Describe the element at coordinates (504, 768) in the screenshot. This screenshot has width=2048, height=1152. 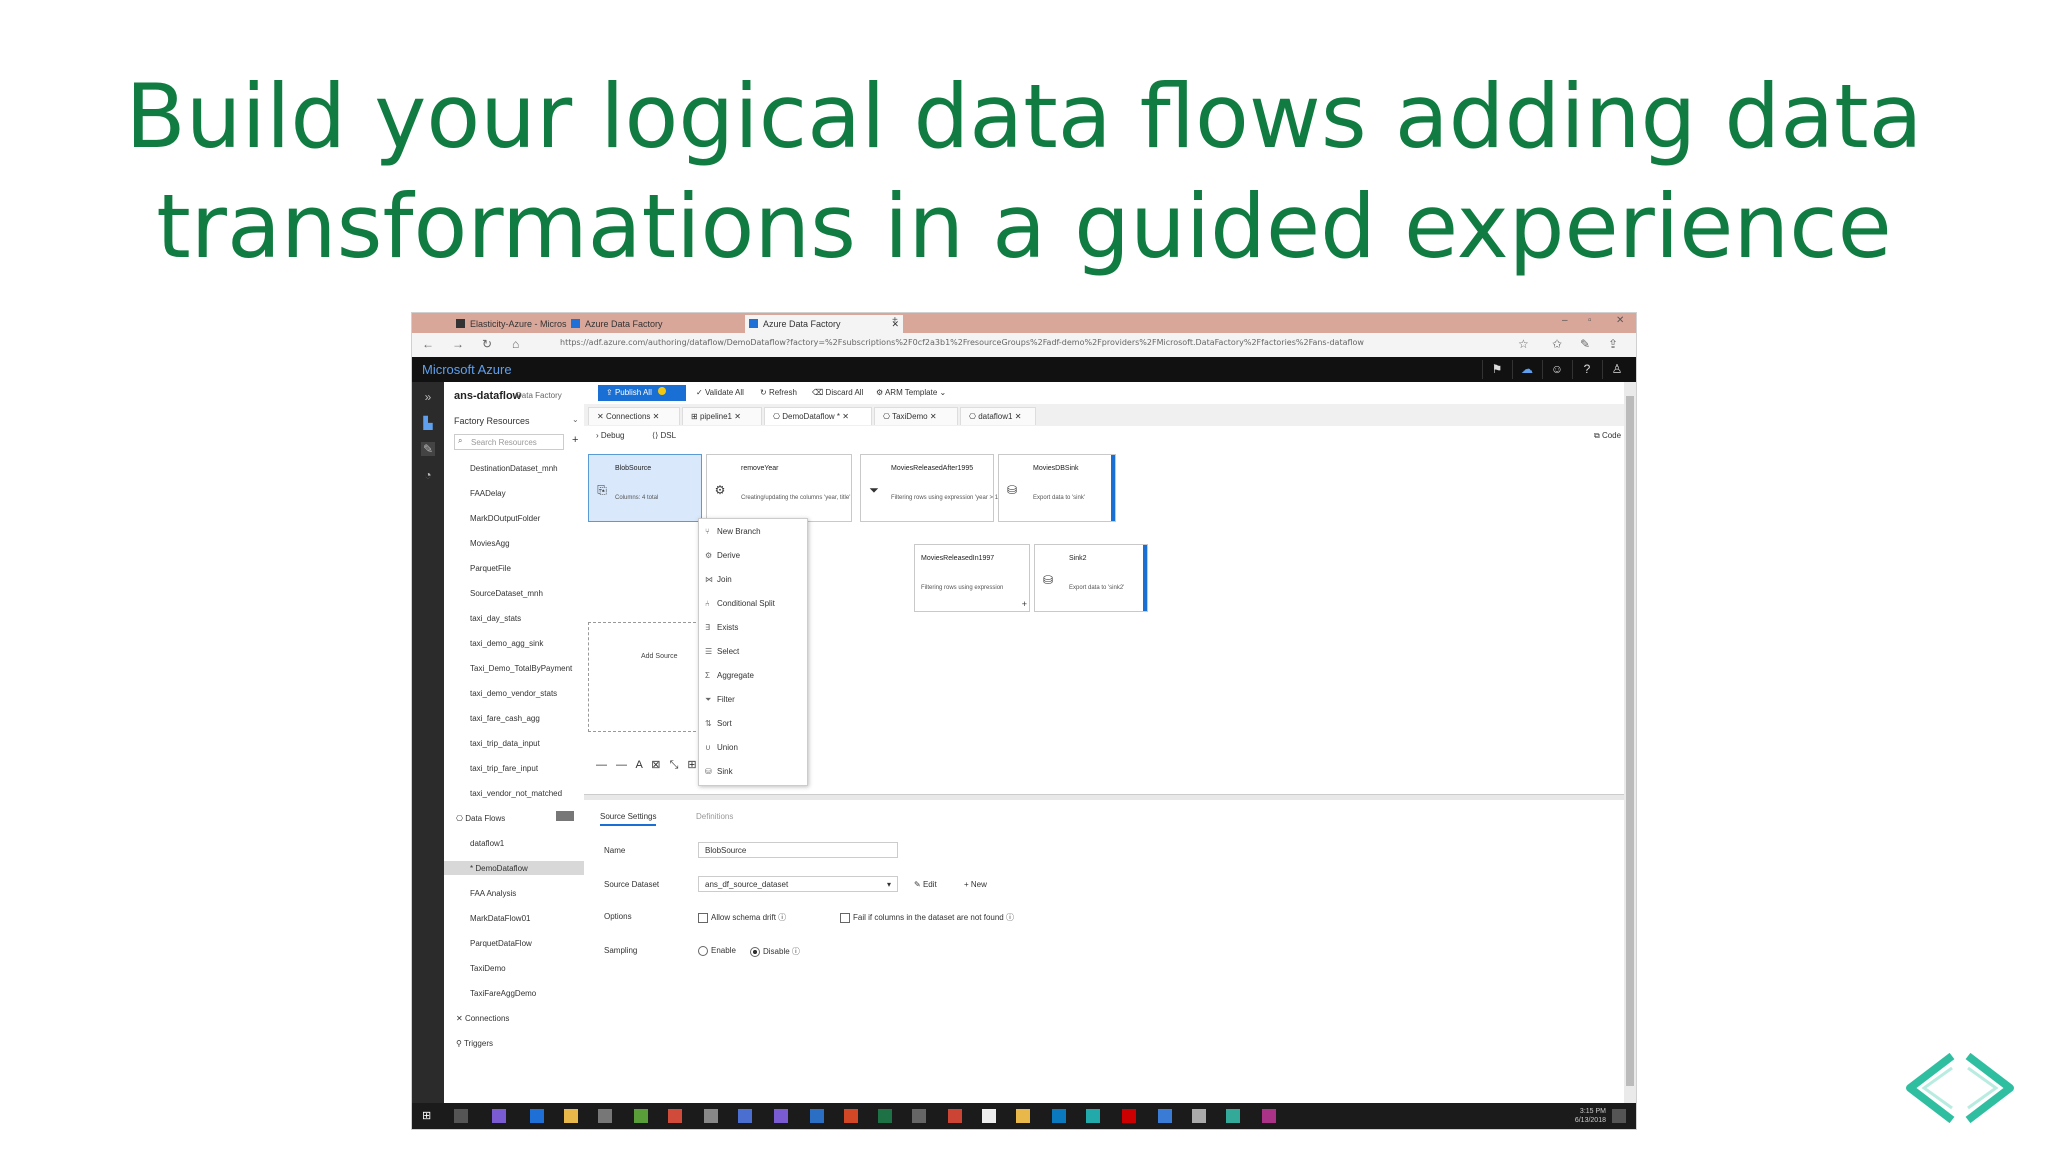
I see `dataset-item: taxi_trip_fare_input` at that location.